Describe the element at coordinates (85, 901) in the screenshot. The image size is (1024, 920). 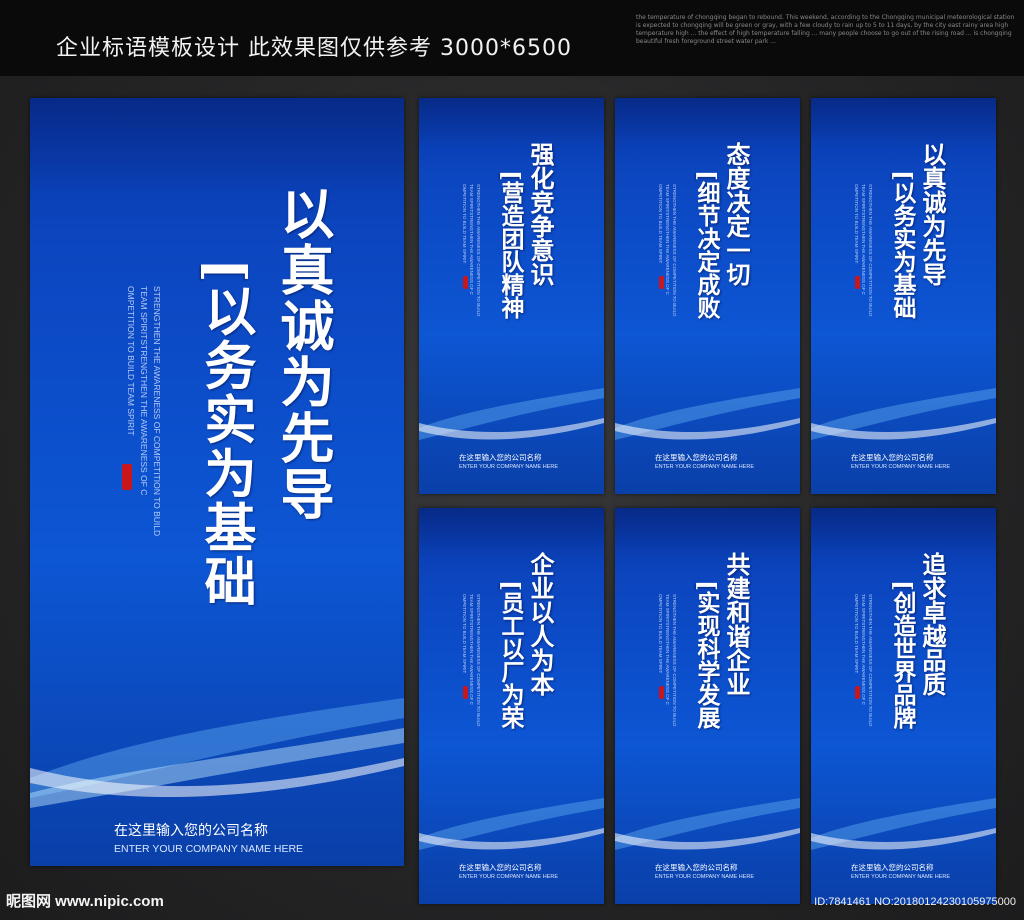
I see `watermark-logo: 昵图网 www.nipic.com` at that location.